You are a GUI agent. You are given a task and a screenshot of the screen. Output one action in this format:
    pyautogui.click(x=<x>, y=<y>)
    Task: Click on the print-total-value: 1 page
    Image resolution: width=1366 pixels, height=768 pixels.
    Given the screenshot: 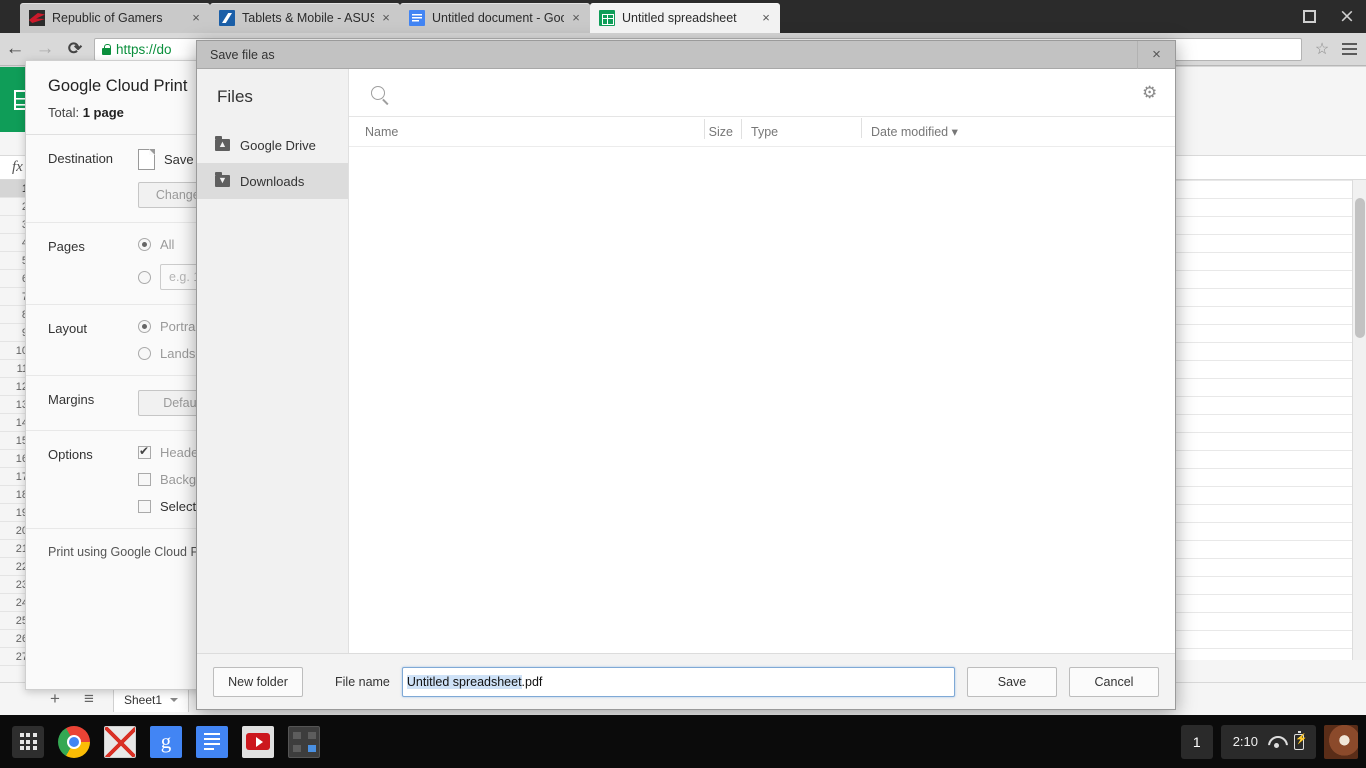 What is the action you would take?
    pyautogui.click(x=103, y=112)
    